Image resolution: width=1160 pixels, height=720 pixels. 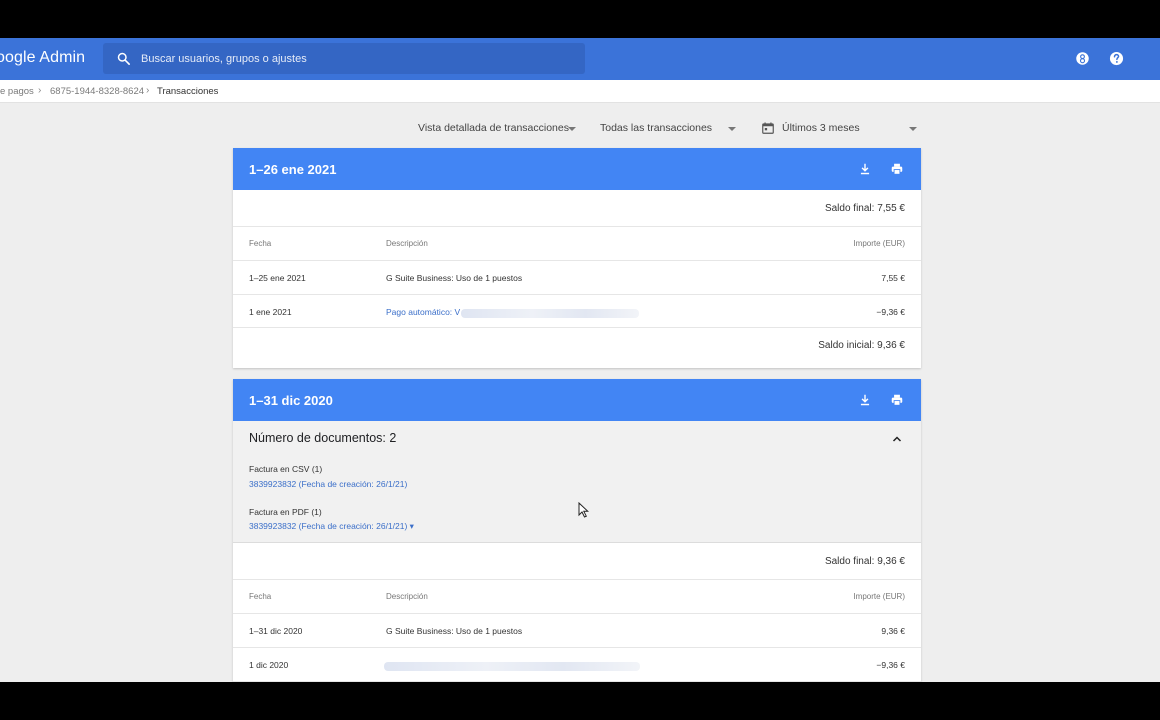 What do you see at coordinates (583, 510) in the screenshot?
I see `mouse-cursor-icon` at bounding box center [583, 510].